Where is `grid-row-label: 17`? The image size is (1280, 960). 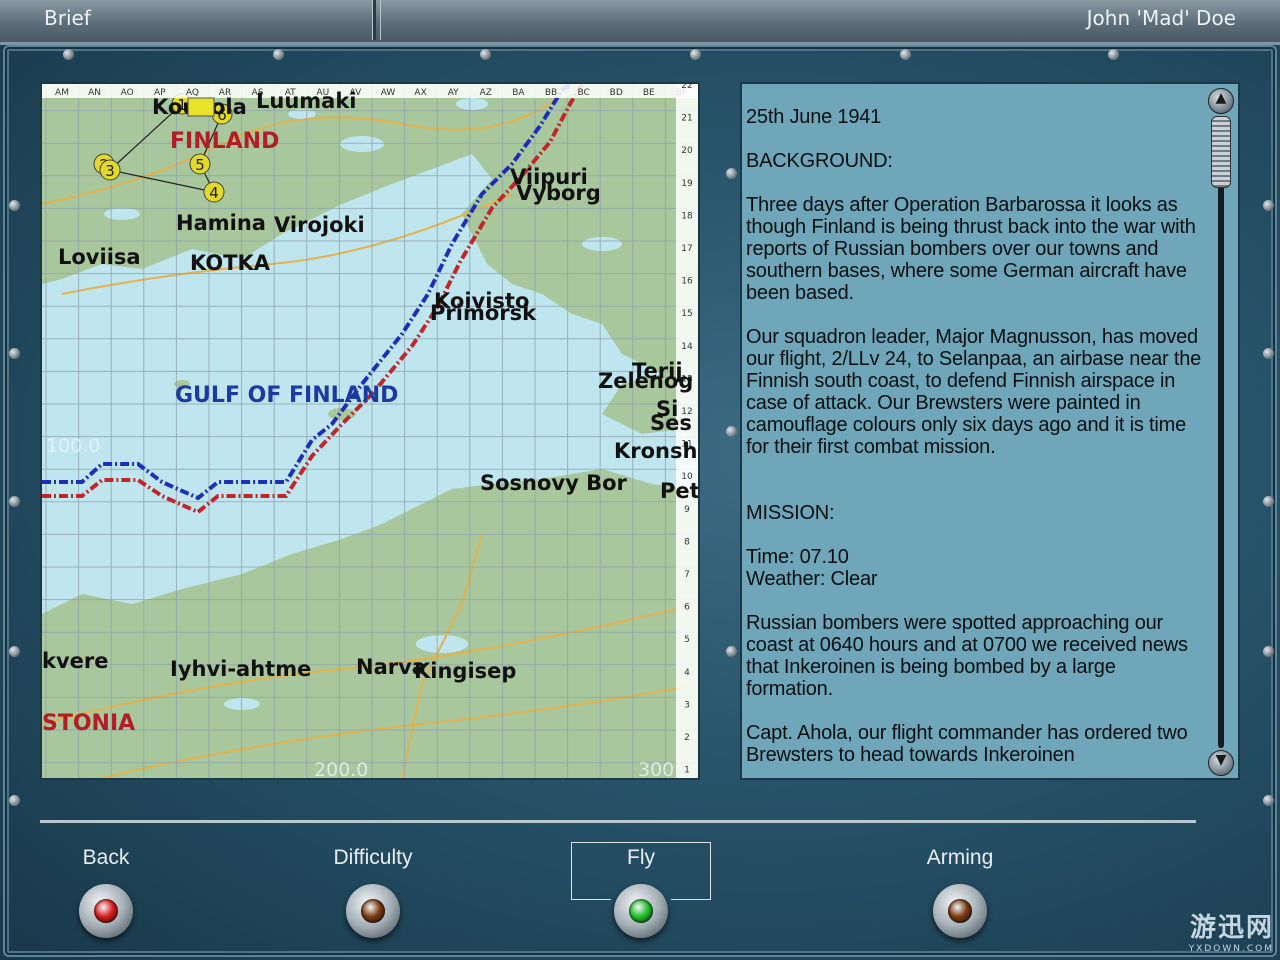 grid-row-label: 17 is located at coordinates (686, 249).